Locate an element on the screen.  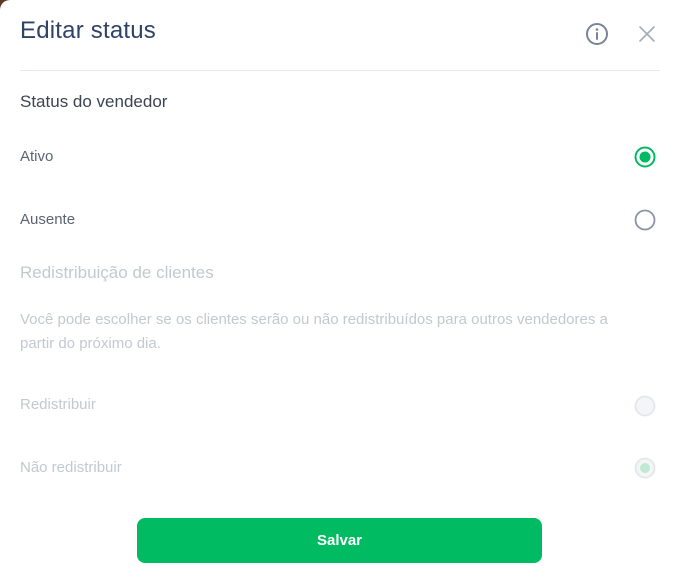
option-redistribuir-label: Redistribuir is located at coordinates (58, 404).